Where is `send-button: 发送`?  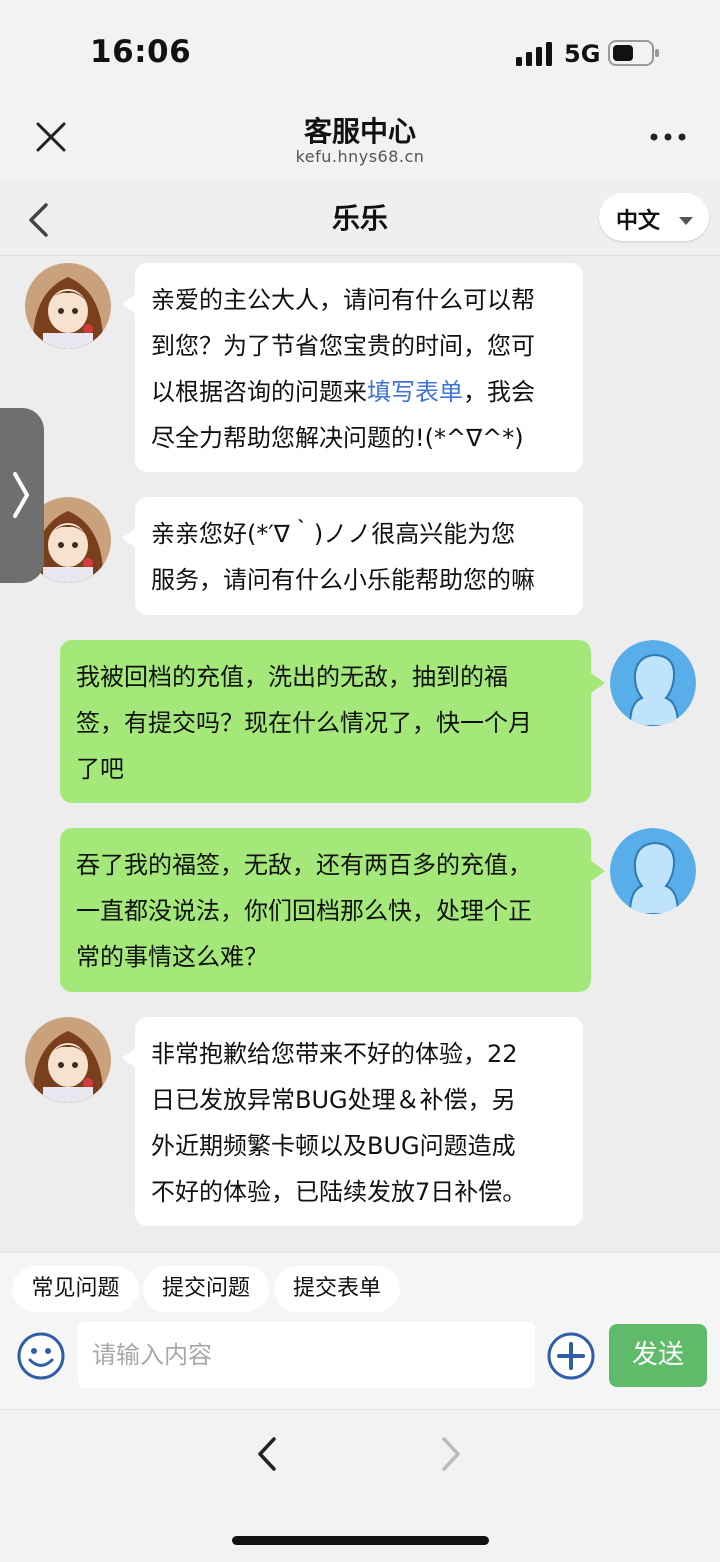
send-button: 发送 is located at coordinates (658, 1355).